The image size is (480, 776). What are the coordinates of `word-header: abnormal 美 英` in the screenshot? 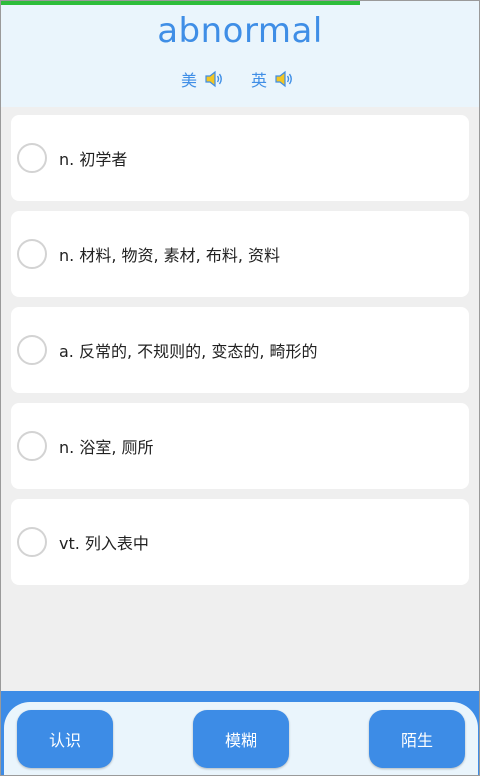 It's located at (240, 54).